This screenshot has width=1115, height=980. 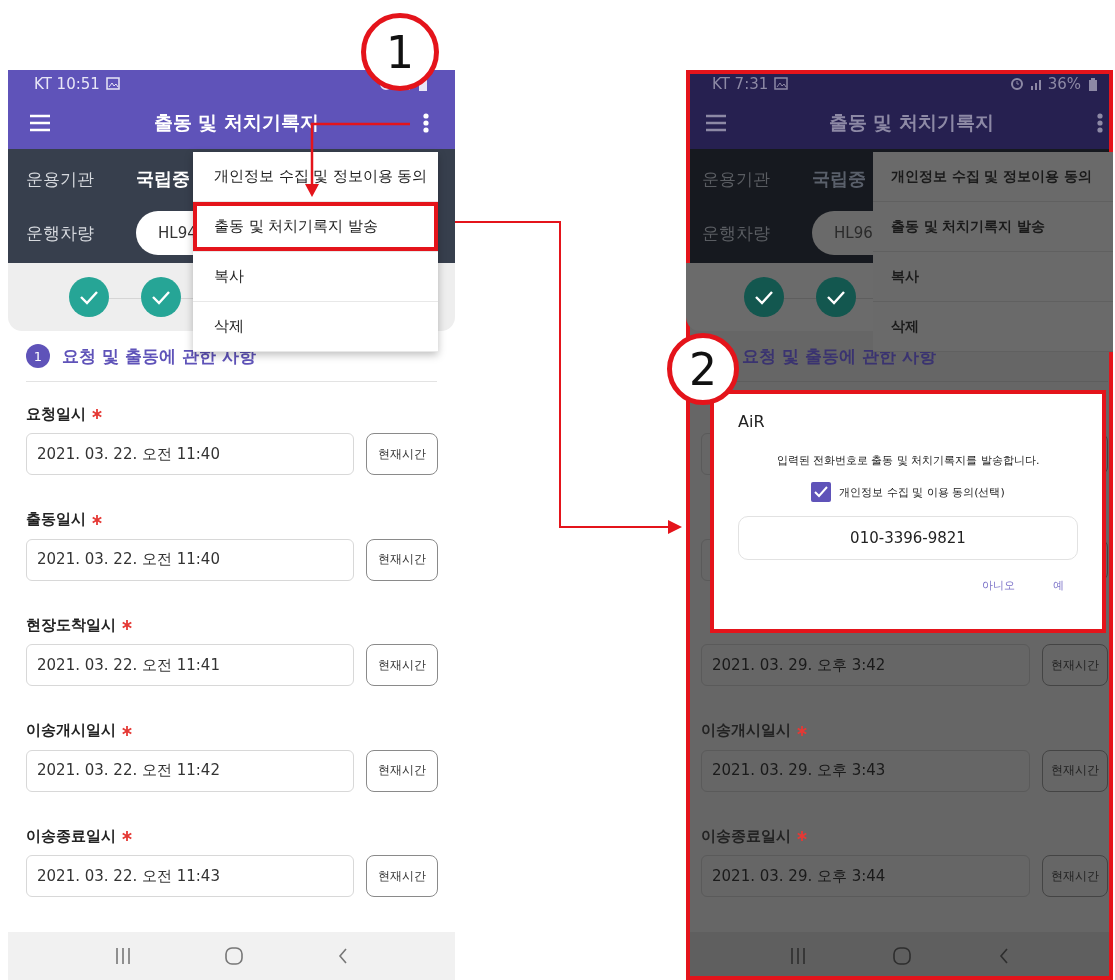 I want to click on checkbox-label: 개인정보 수집 및 이용 동의(선택), so click(x=922, y=492).